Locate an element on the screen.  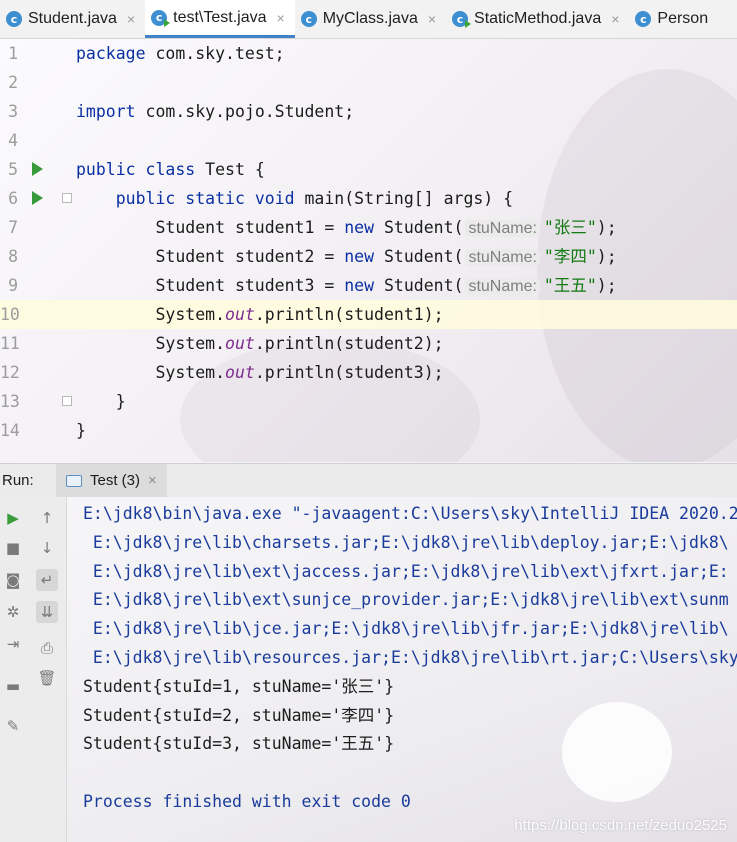
exit-icon: ⇥ is located at coordinates (13, 644).